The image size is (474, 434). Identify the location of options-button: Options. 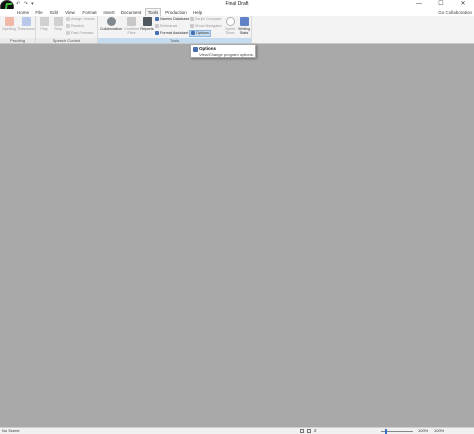
(200, 33).